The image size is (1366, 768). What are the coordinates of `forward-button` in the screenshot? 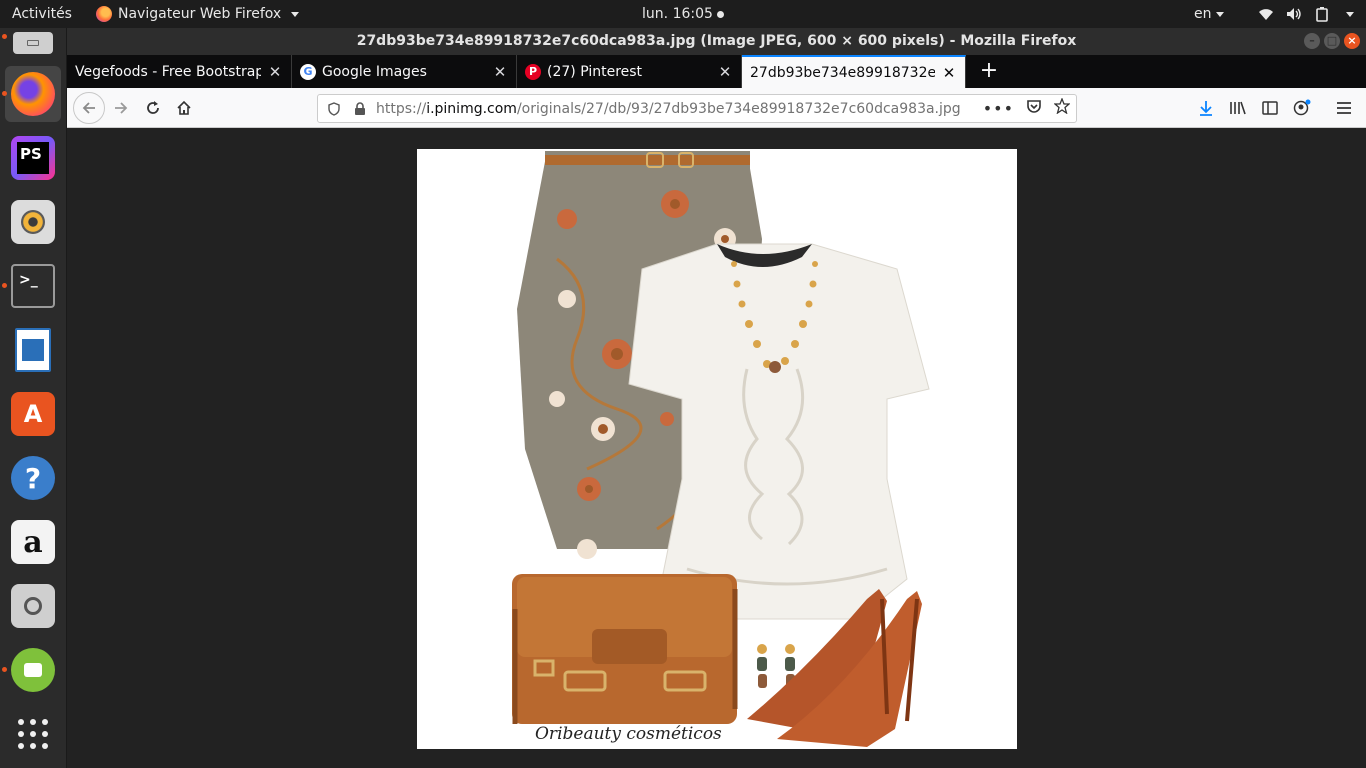 It's located at (121, 108).